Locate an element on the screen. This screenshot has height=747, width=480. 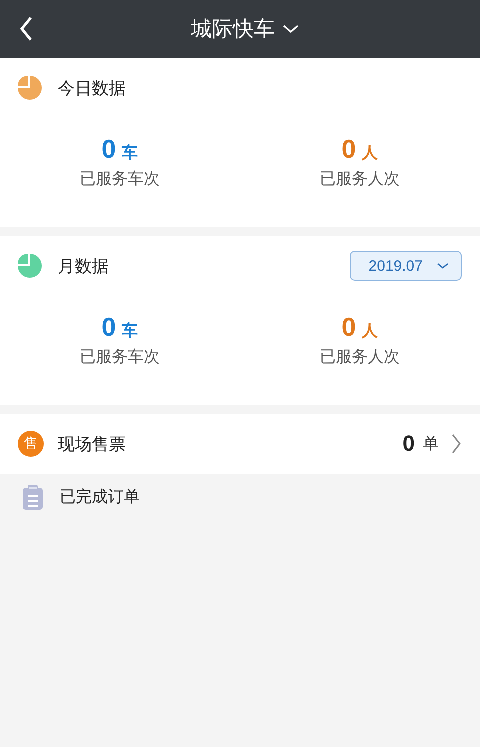
sale-badge: 售 is located at coordinates (31, 444).